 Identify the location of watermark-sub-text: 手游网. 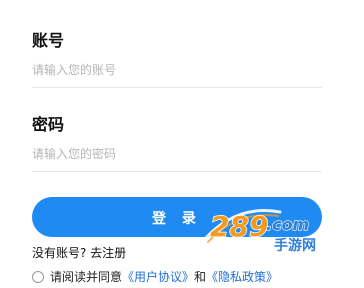
(295, 245).